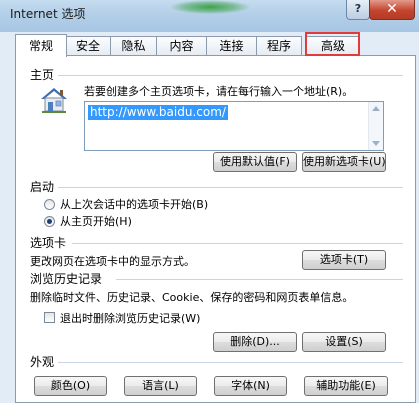  I want to click on tabs-heading: 选项卡, so click(48, 243).